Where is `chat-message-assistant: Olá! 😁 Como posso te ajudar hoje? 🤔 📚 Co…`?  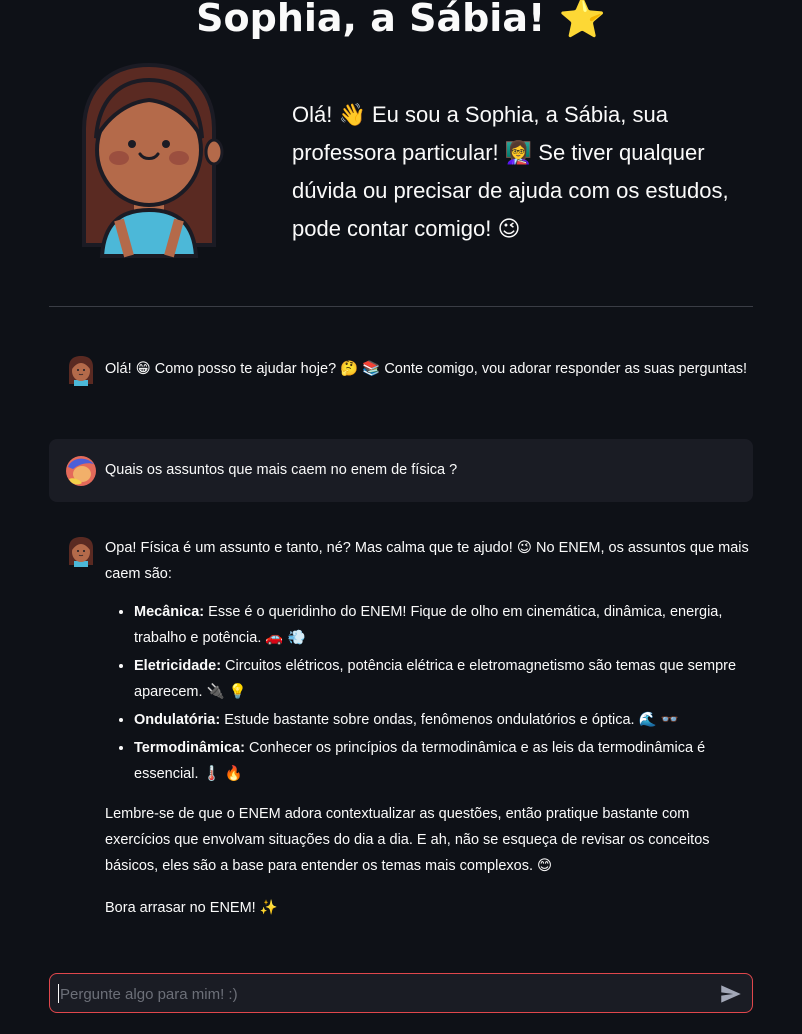
chat-message-assistant: Olá! 😁 Como posso te ajudar hoje? 🤔 📚 Co… is located at coordinates (401, 387).